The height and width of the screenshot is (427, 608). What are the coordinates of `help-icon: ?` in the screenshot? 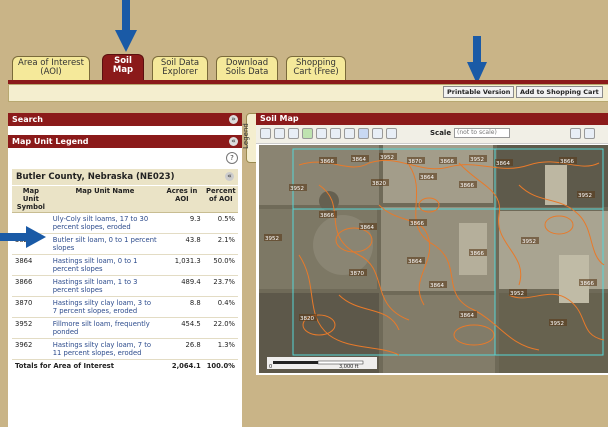 It's located at (232, 158).